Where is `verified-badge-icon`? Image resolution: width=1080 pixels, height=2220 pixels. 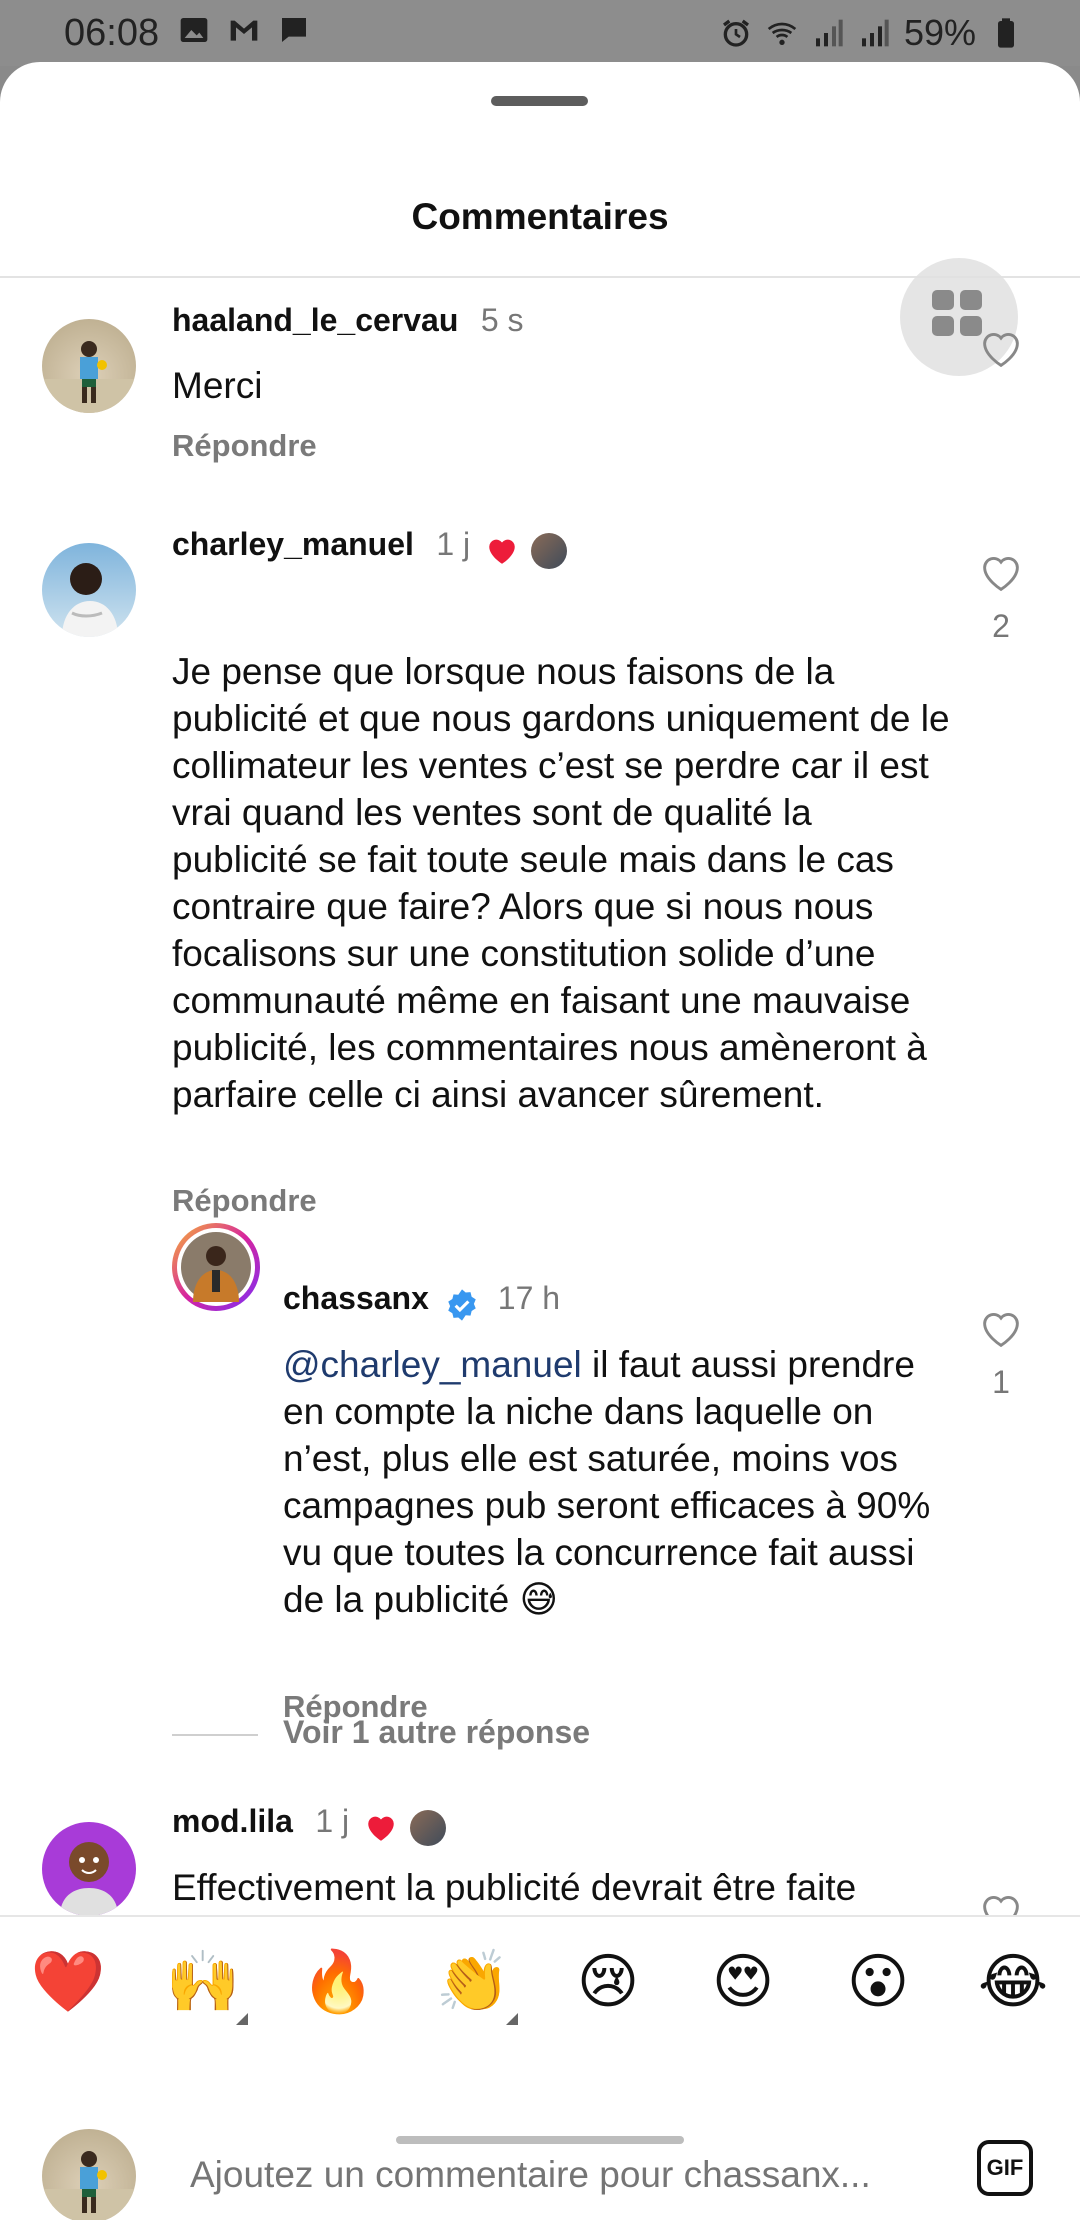 verified-badge-icon is located at coordinates (462, 1305).